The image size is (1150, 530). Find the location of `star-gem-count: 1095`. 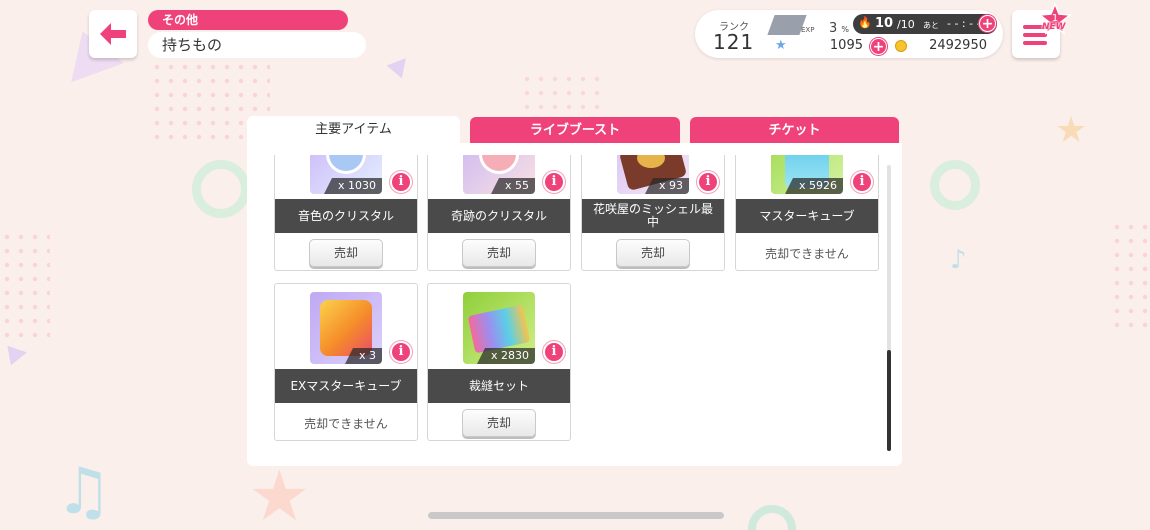

star-gem-count: 1095 is located at coordinates (846, 45).